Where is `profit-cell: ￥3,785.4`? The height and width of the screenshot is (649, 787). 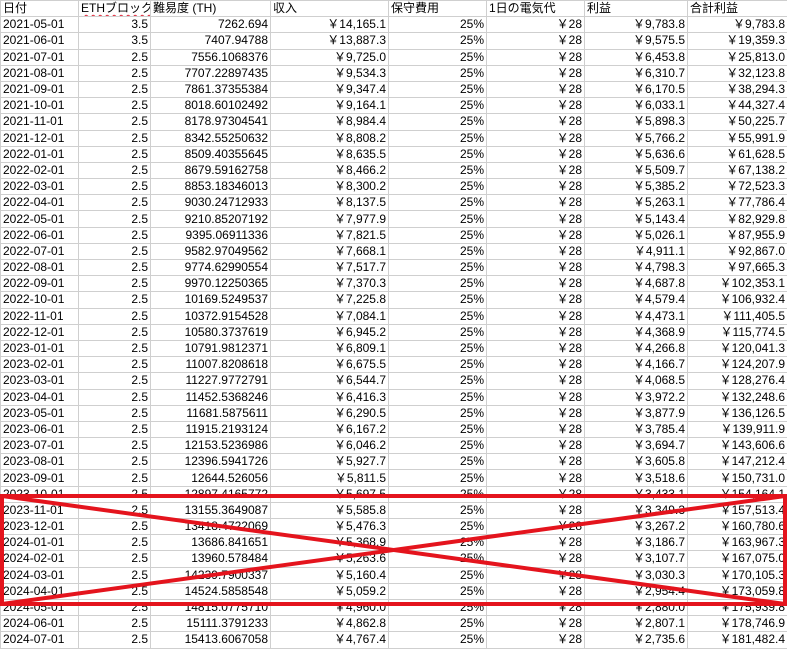
profit-cell: ￥3,785.4 is located at coordinates (636, 429).